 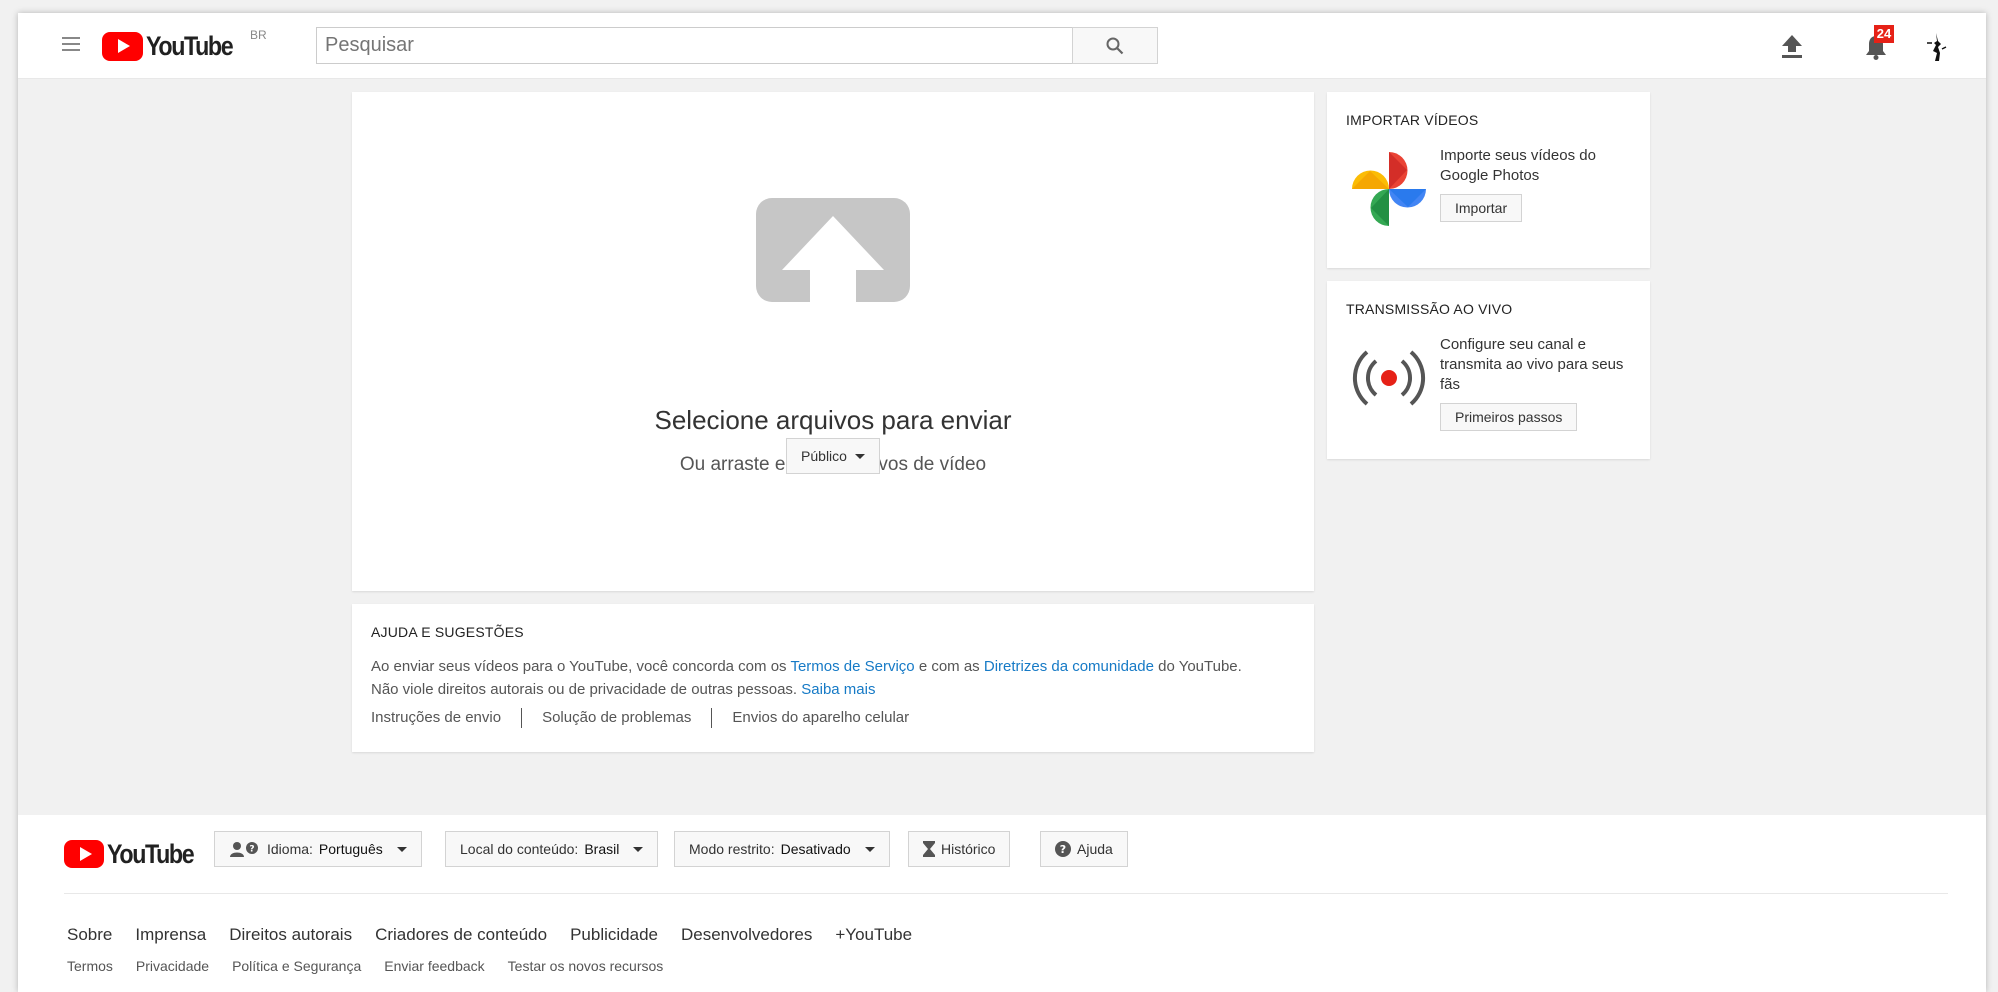 What do you see at coordinates (1884, 34) in the screenshot?
I see `notification-badge: 24` at bounding box center [1884, 34].